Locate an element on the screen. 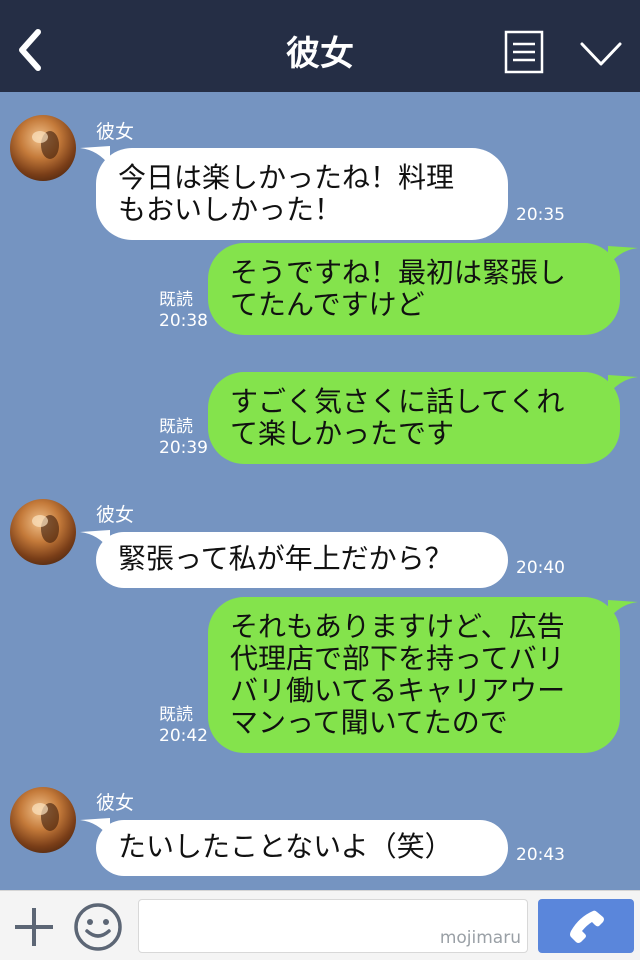 The image size is (640, 960). chat-title: 彼女 is located at coordinates (320, 54).